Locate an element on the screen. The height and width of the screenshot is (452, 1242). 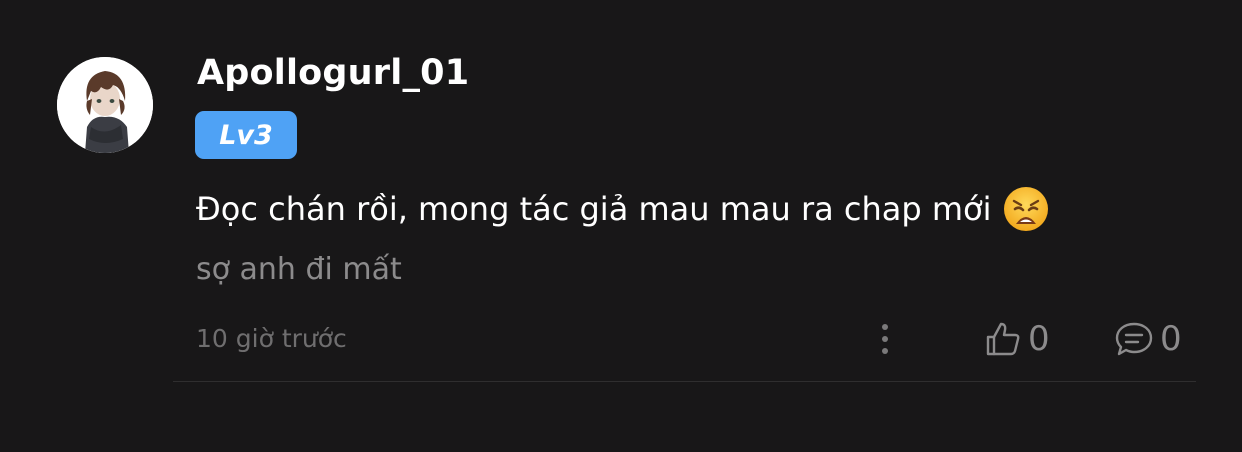
divider is located at coordinates (684, 381).